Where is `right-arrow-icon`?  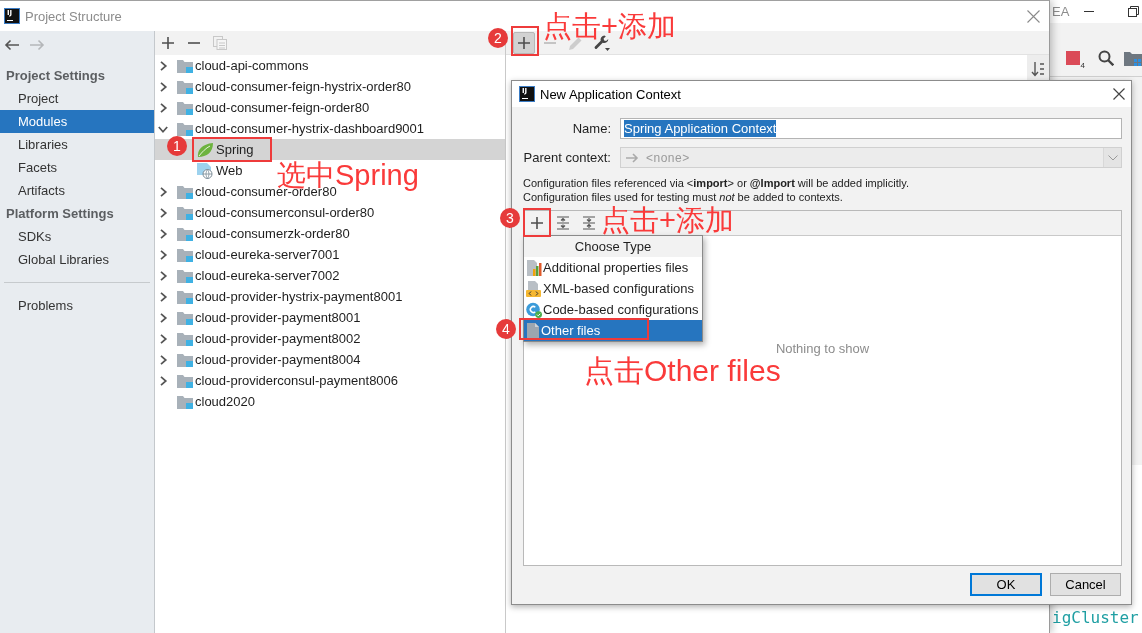
right-arrow-icon is located at coordinates (632, 157).